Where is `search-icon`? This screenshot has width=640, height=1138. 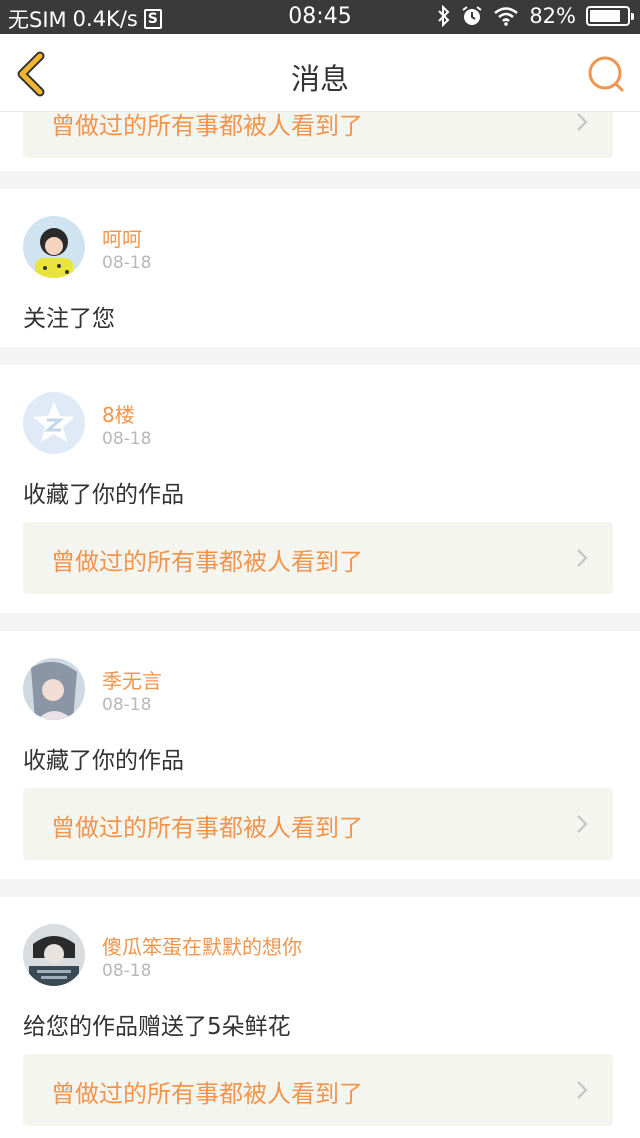
search-icon is located at coordinates (606, 74).